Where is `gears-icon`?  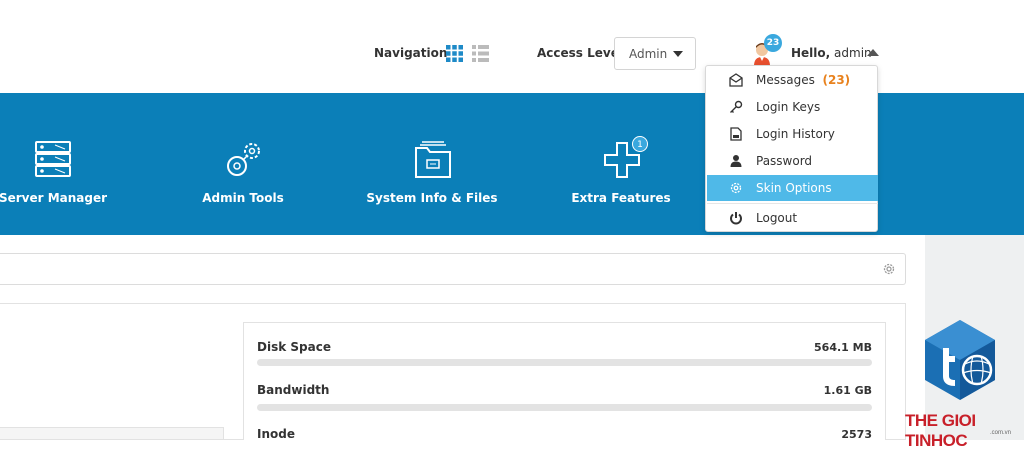 gears-icon is located at coordinates (243, 159).